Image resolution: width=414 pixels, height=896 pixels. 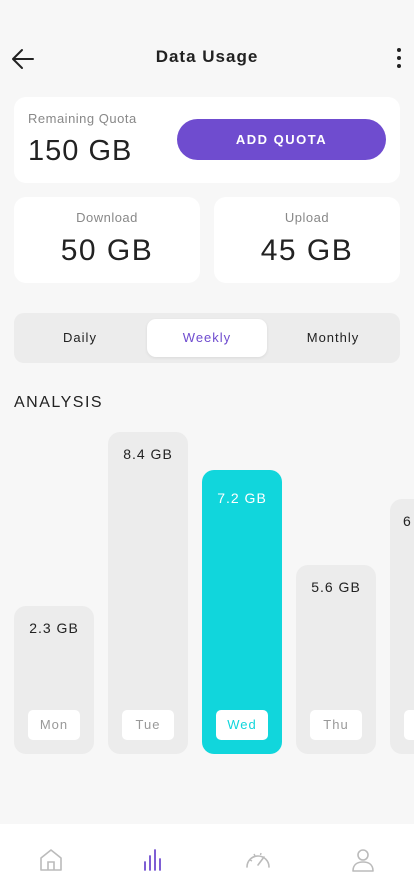 I want to click on bar-value-label: 7.2 GB, so click(x=242, y=498).